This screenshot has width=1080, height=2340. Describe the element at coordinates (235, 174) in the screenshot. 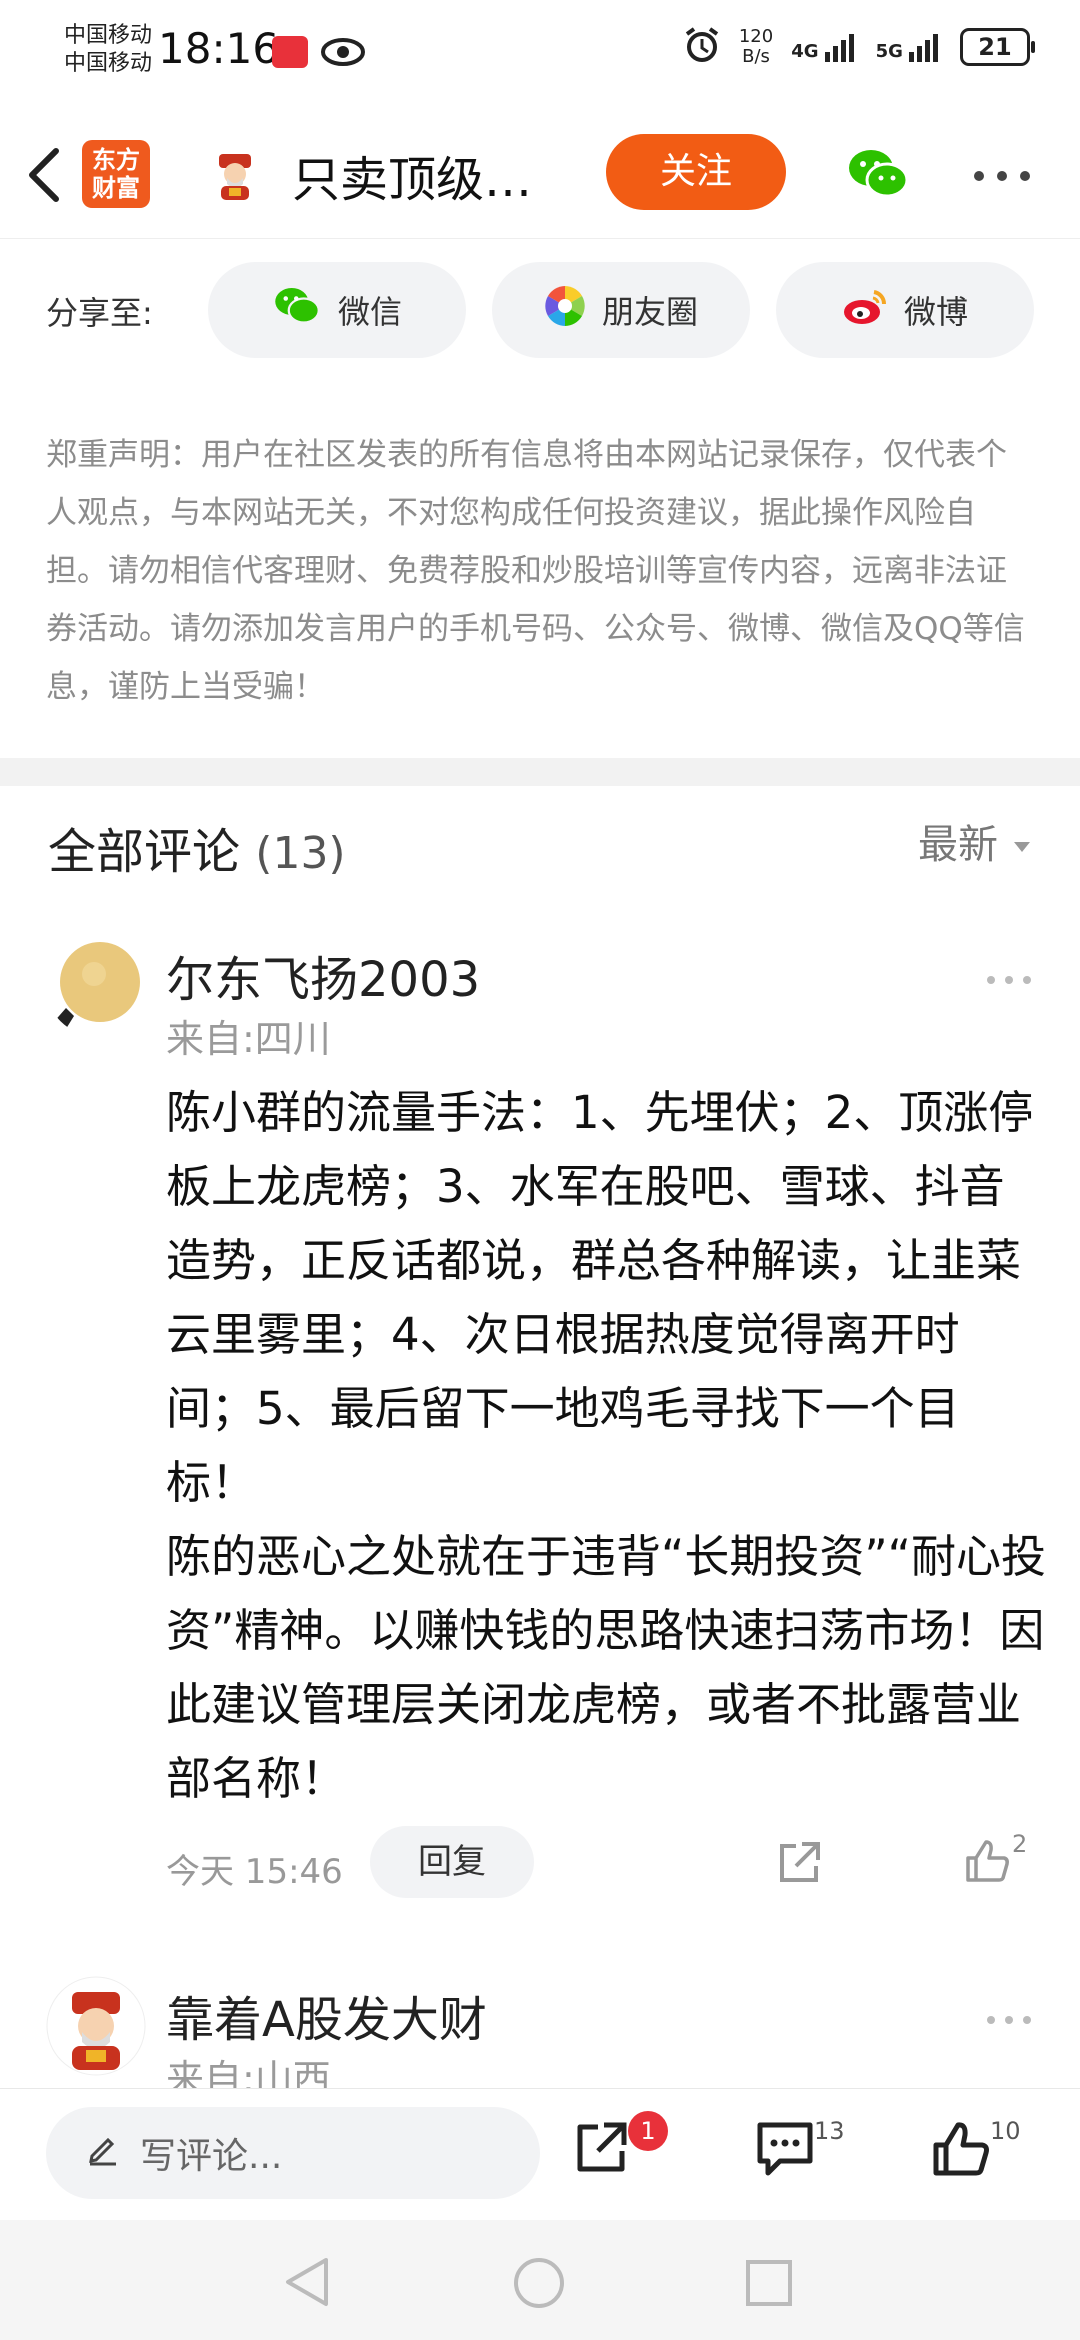

I see `author-avatar` at that location.